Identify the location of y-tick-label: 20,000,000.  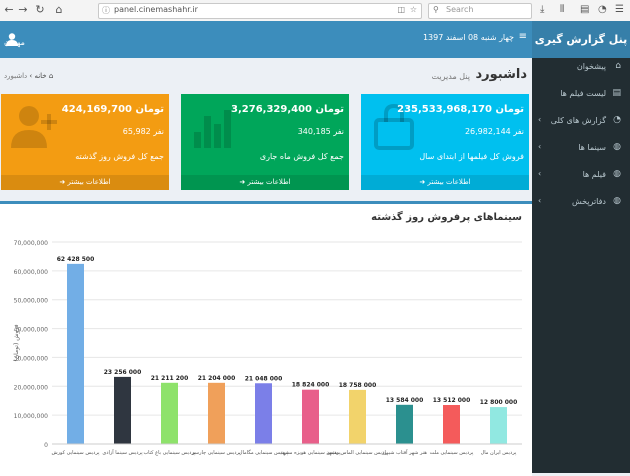
(31, 387).